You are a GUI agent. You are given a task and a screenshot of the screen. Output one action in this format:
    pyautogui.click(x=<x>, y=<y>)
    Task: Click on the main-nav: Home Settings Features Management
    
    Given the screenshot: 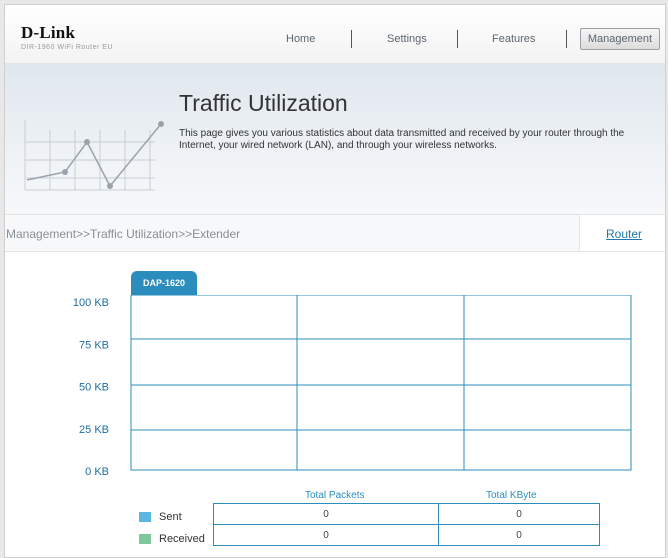 What is the action you would take?
    pyautogui.click(x=335, y=42)
    